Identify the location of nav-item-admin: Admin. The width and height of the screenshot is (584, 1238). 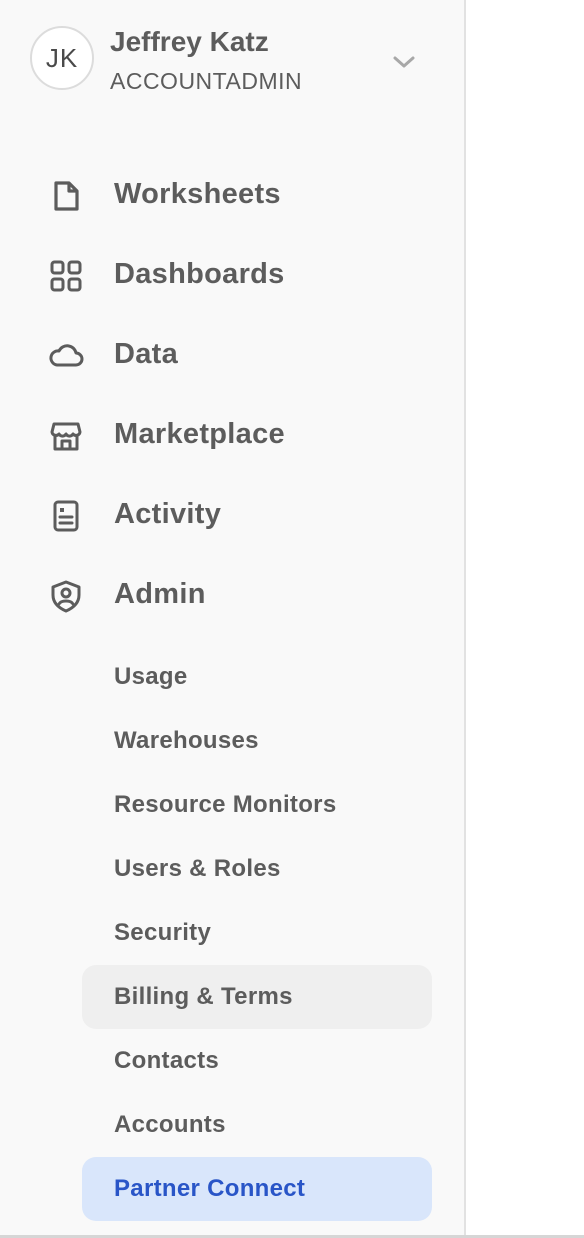
(220, 596).